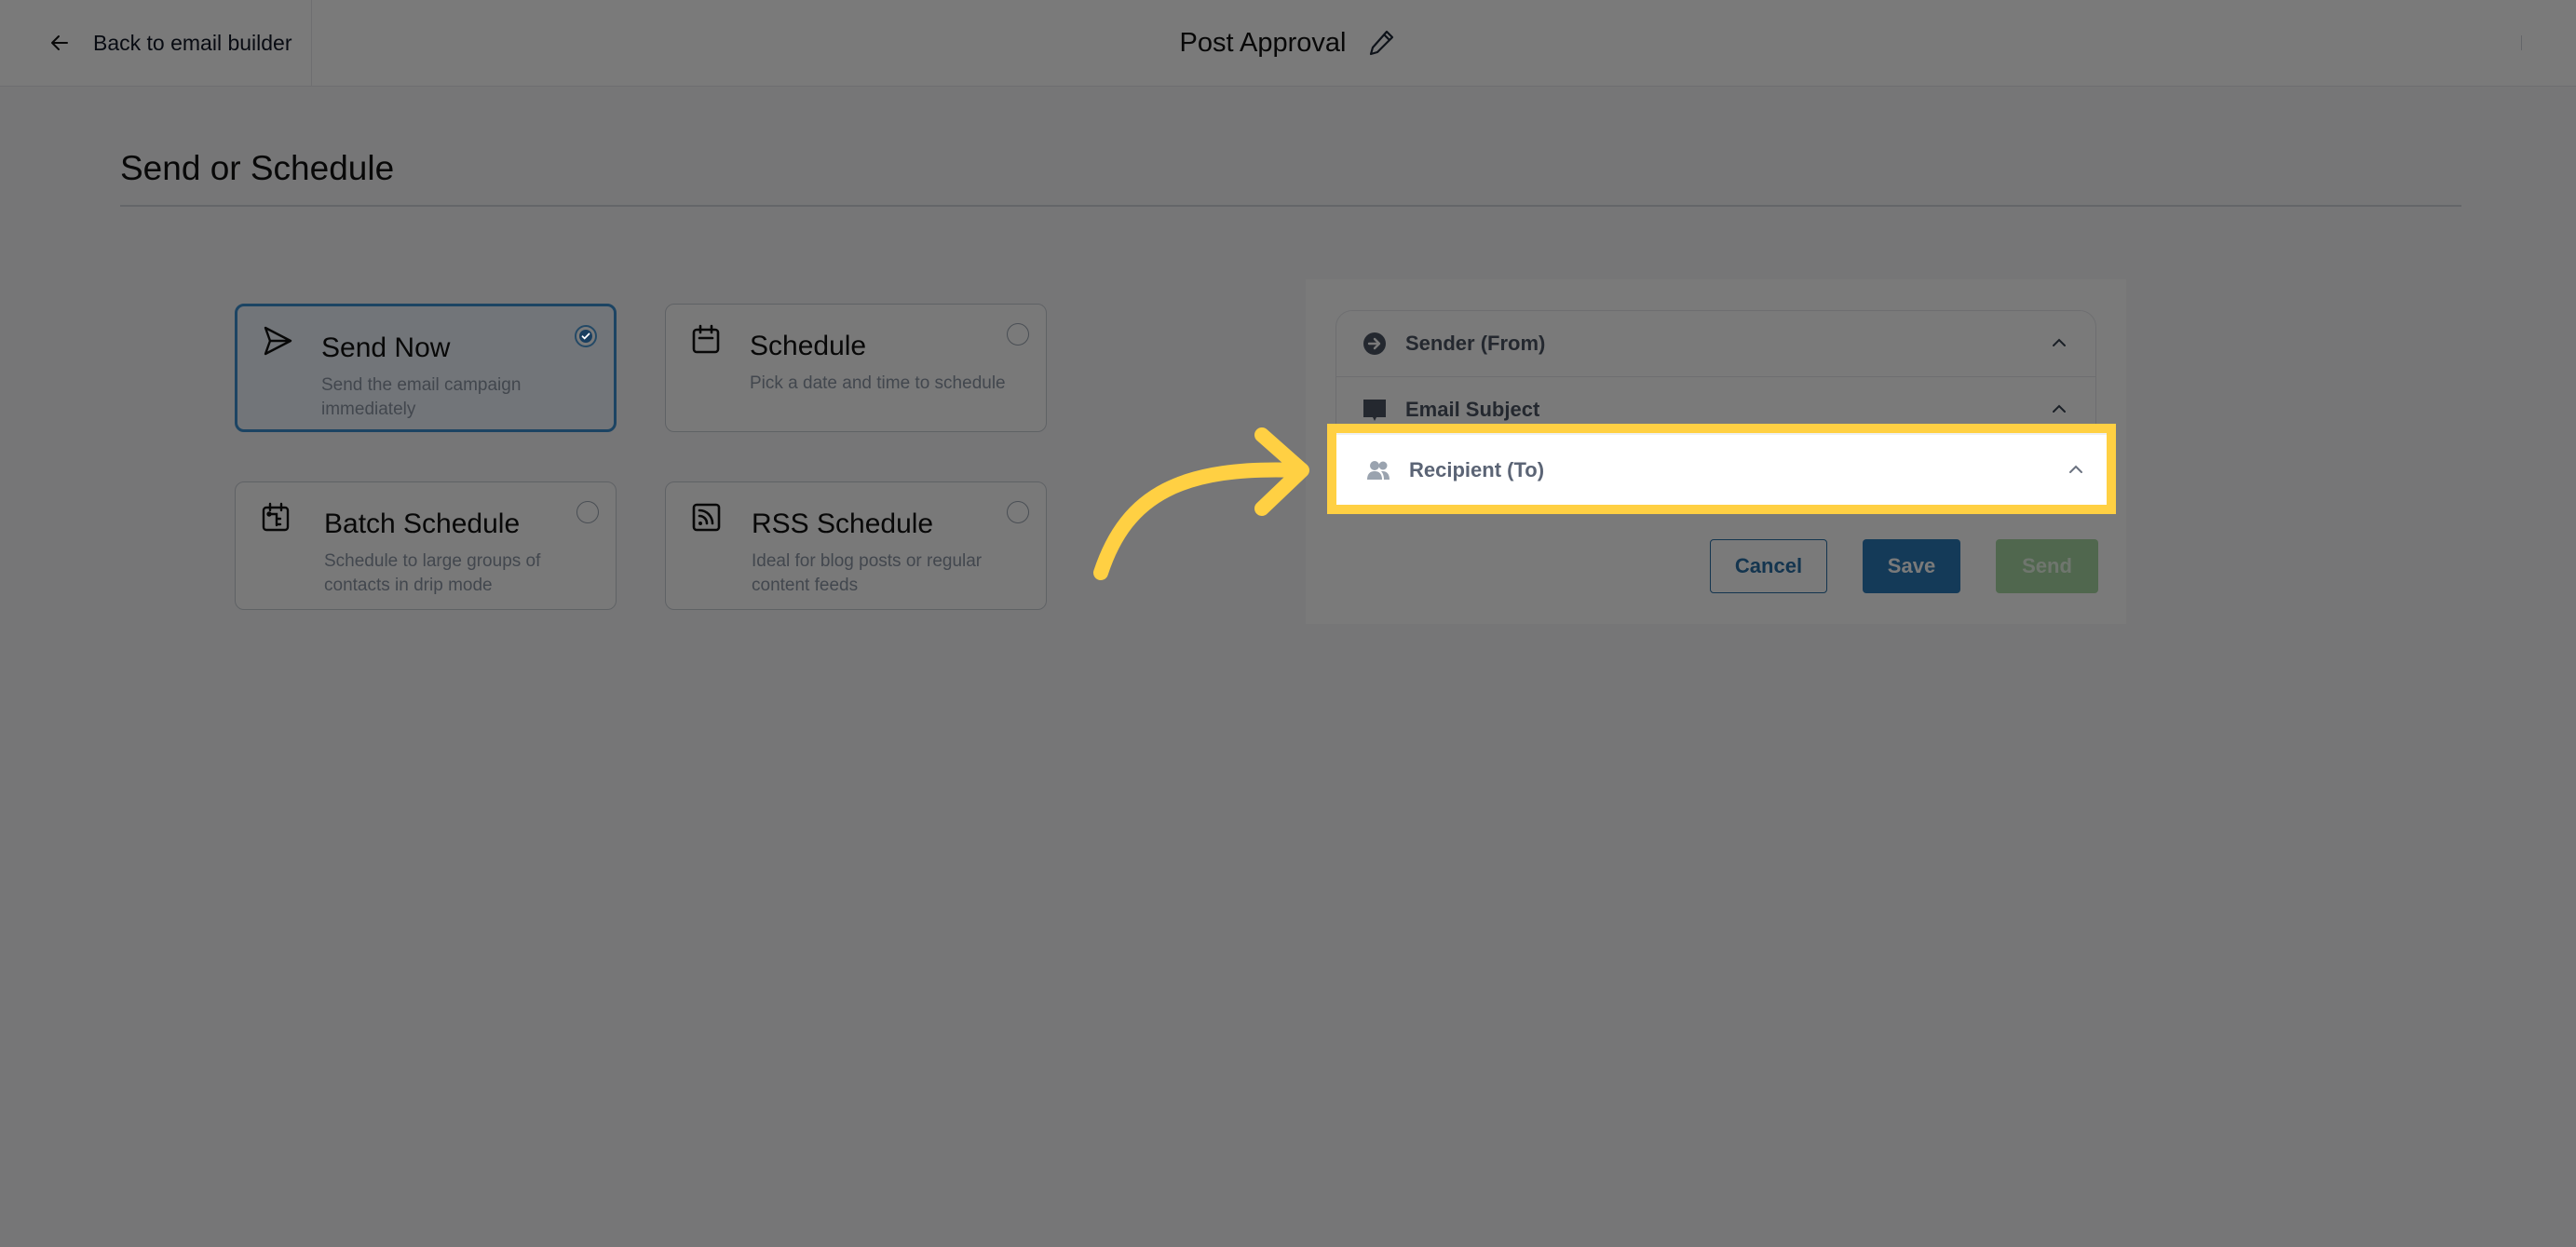  Describe the element at coordinates (1378, 470) in the screenshot. I see `users-icon` at that location.